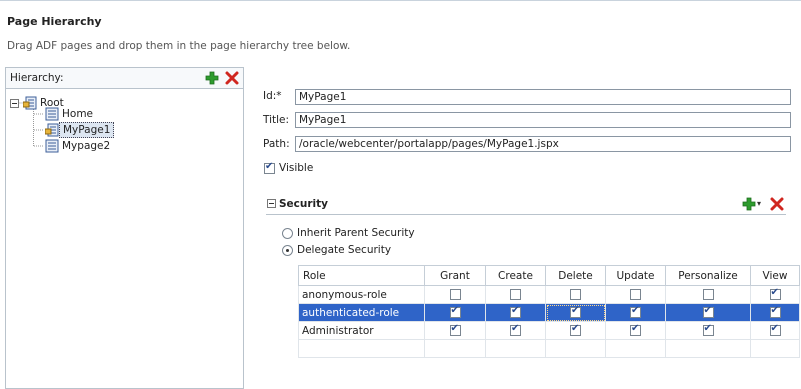  Describe the element at coordinates (549, 348) in the screenshot. I see `table-row-empty` at that location.